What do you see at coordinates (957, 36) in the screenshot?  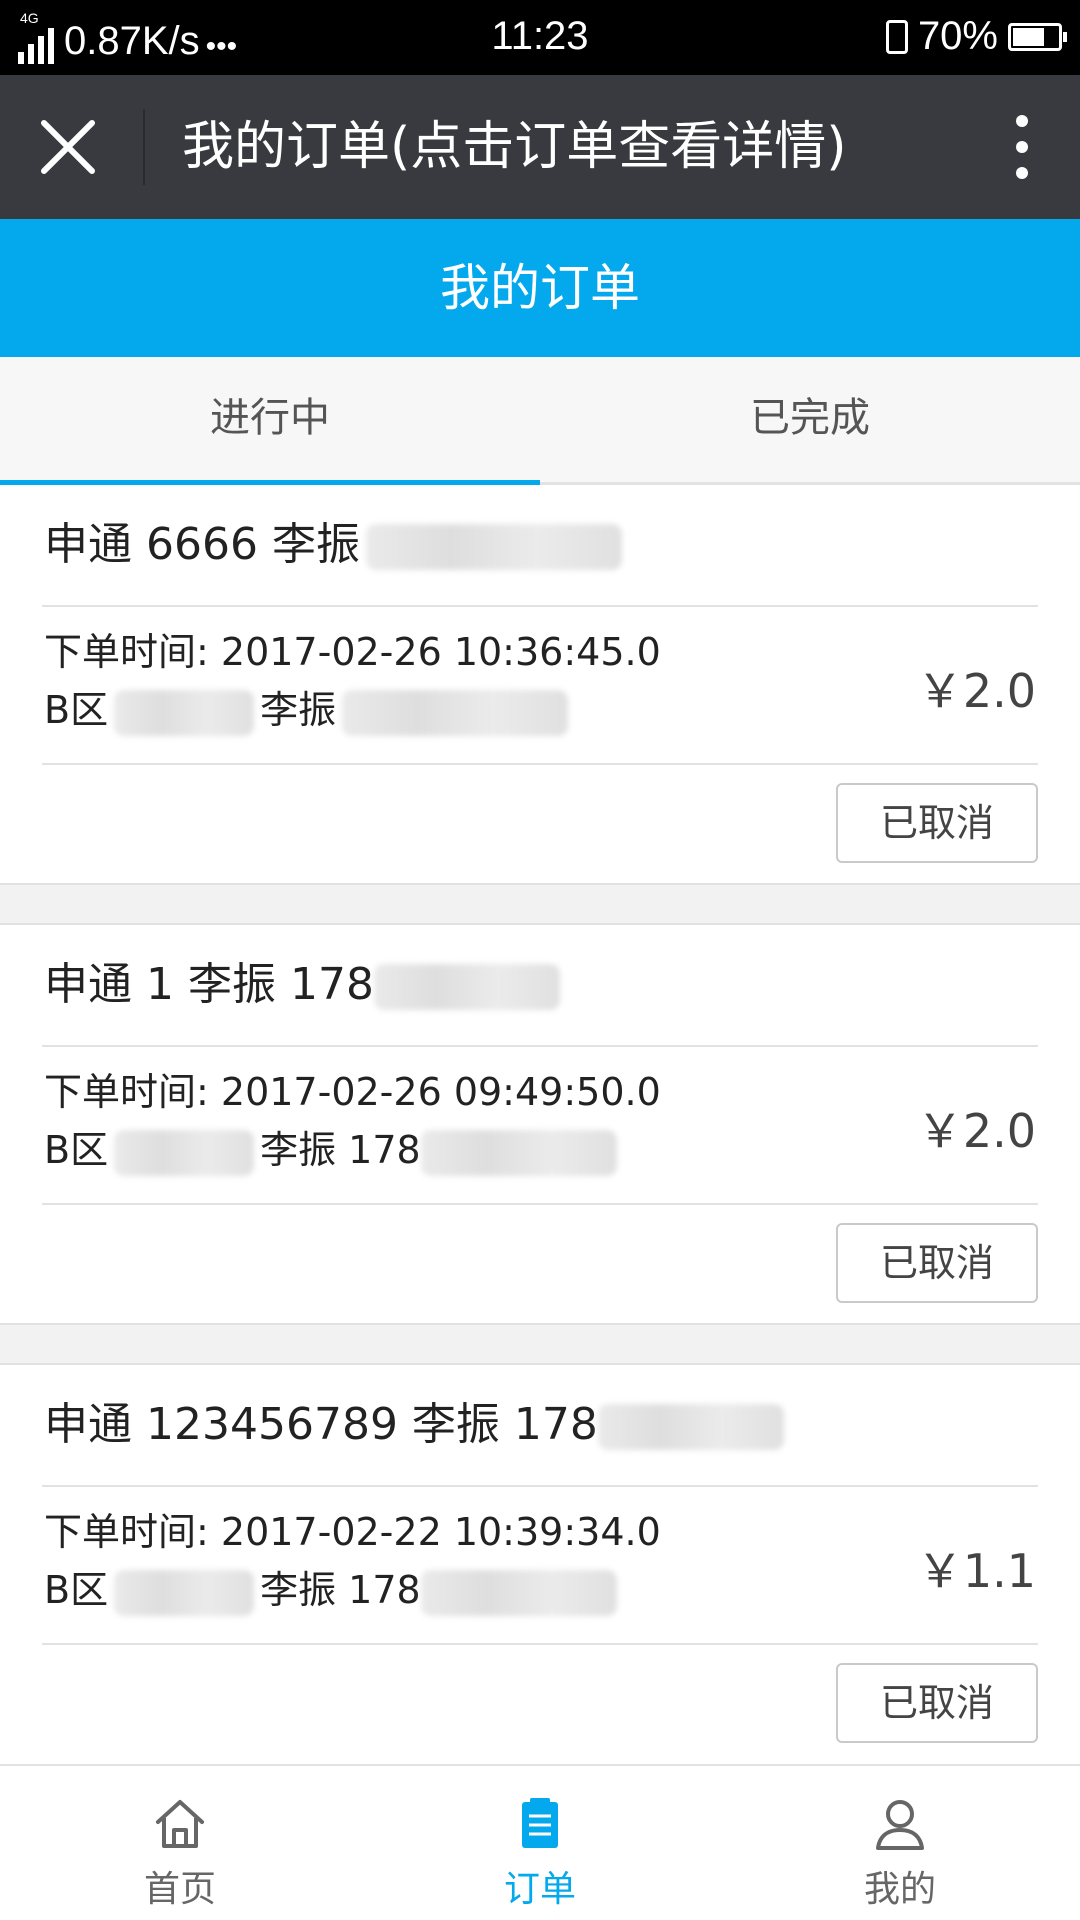 I see `battery-percent: 70%` at bounding box center [957, 36].